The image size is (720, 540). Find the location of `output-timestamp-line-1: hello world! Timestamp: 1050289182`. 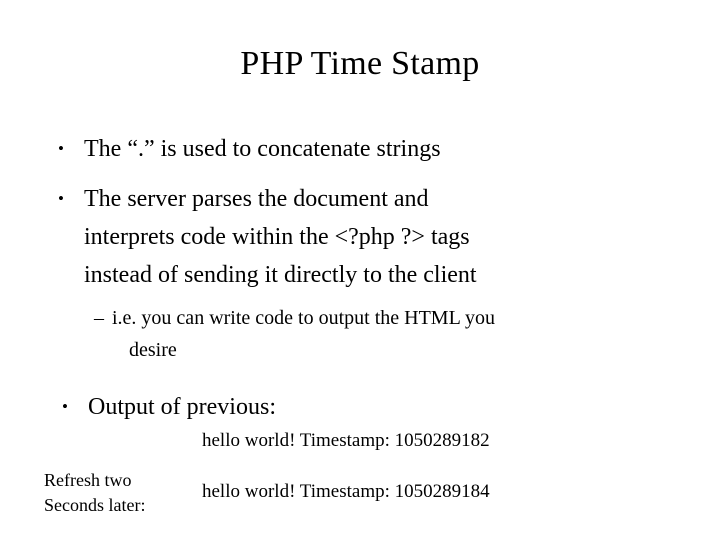

output-timestamp-line-1: hello world! Timestamp: 1050289182 is located at coordinates (346, 440).